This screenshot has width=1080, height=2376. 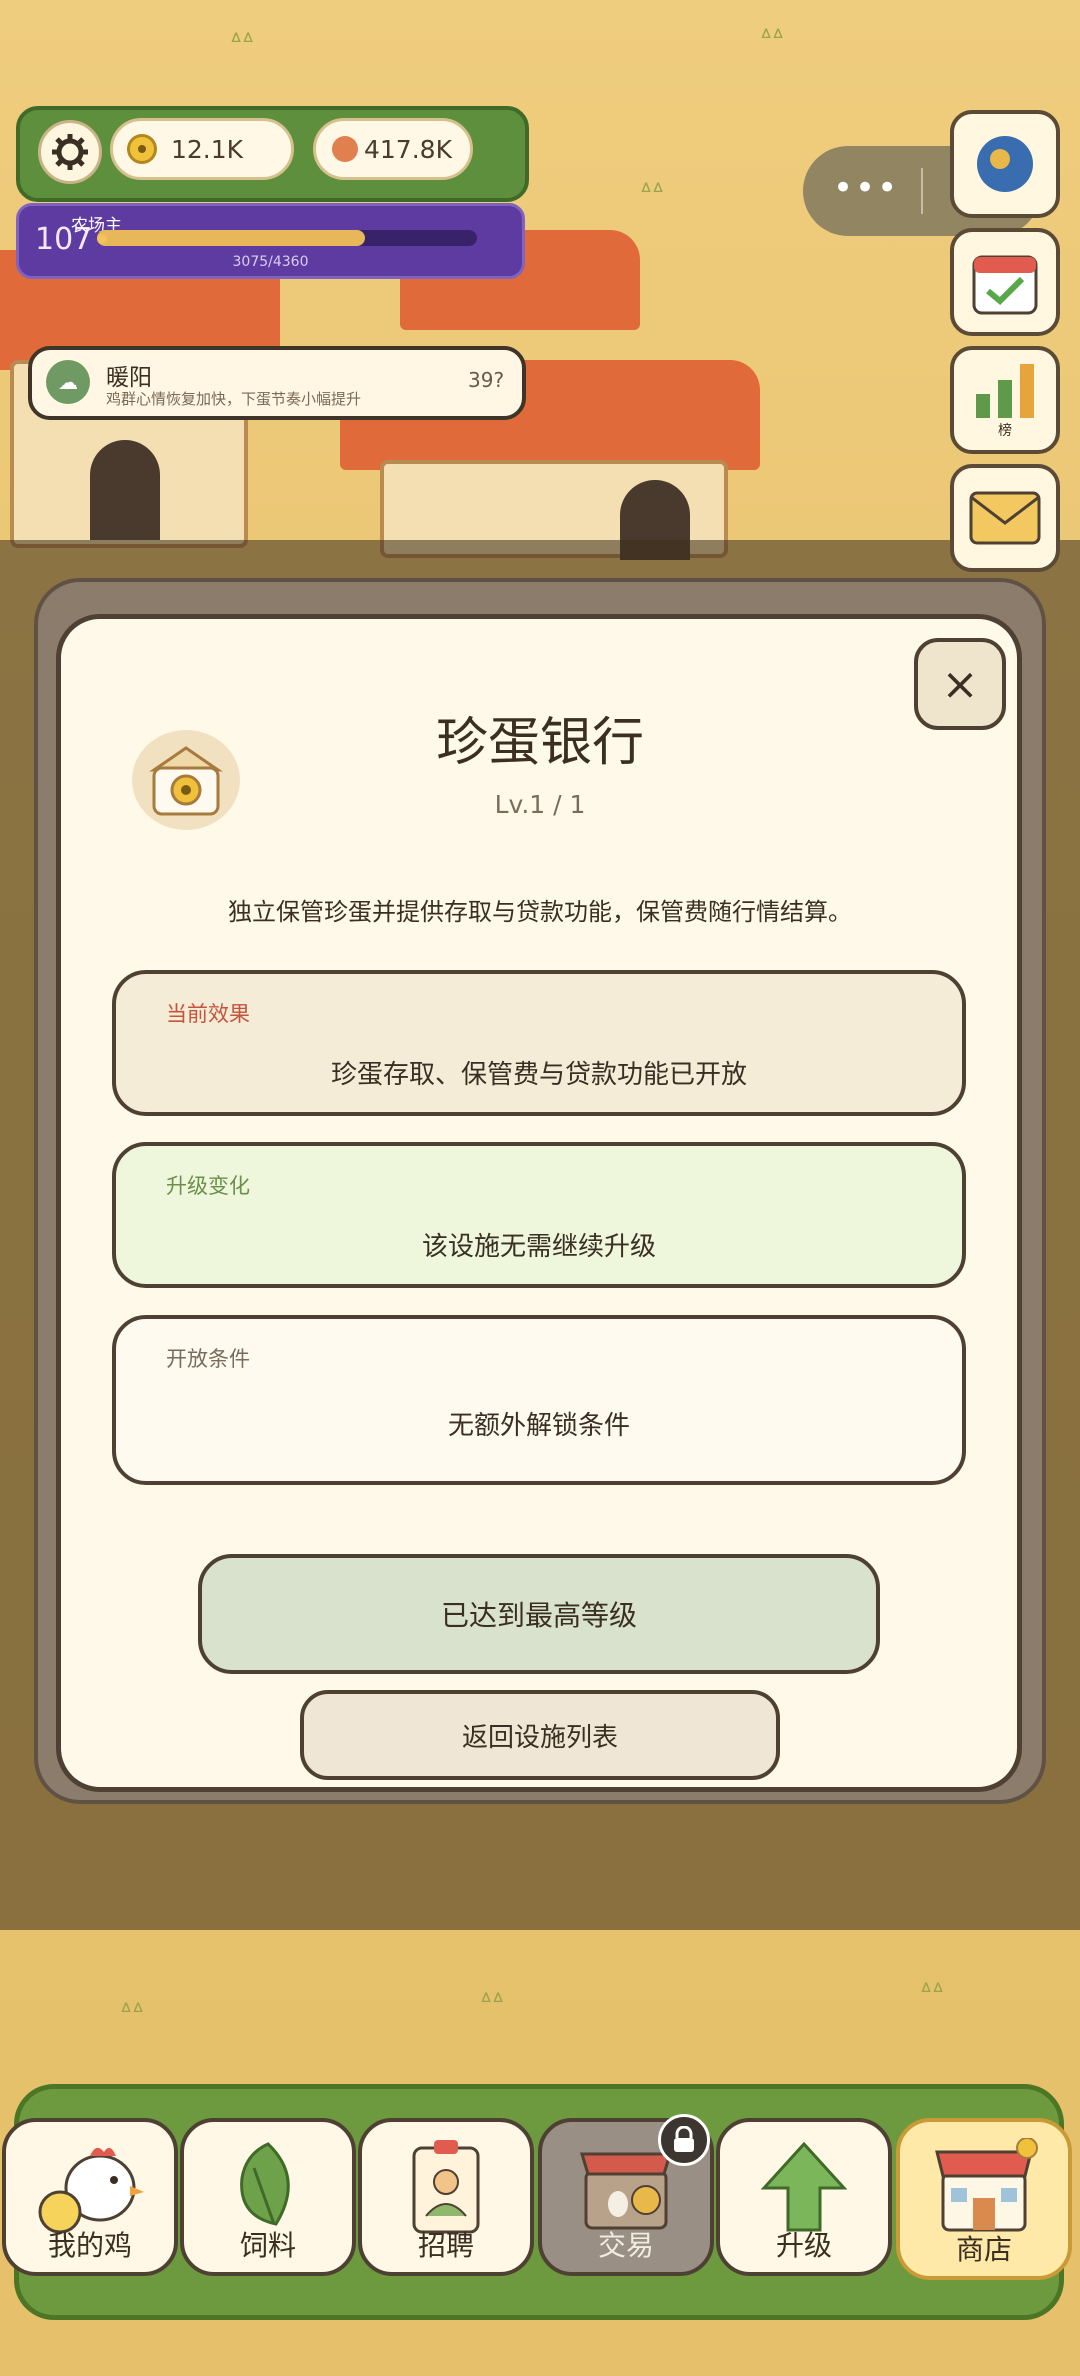 I want to click on player-level-bar: 107 农场主 3075/4360, so click(x=270, y=241).